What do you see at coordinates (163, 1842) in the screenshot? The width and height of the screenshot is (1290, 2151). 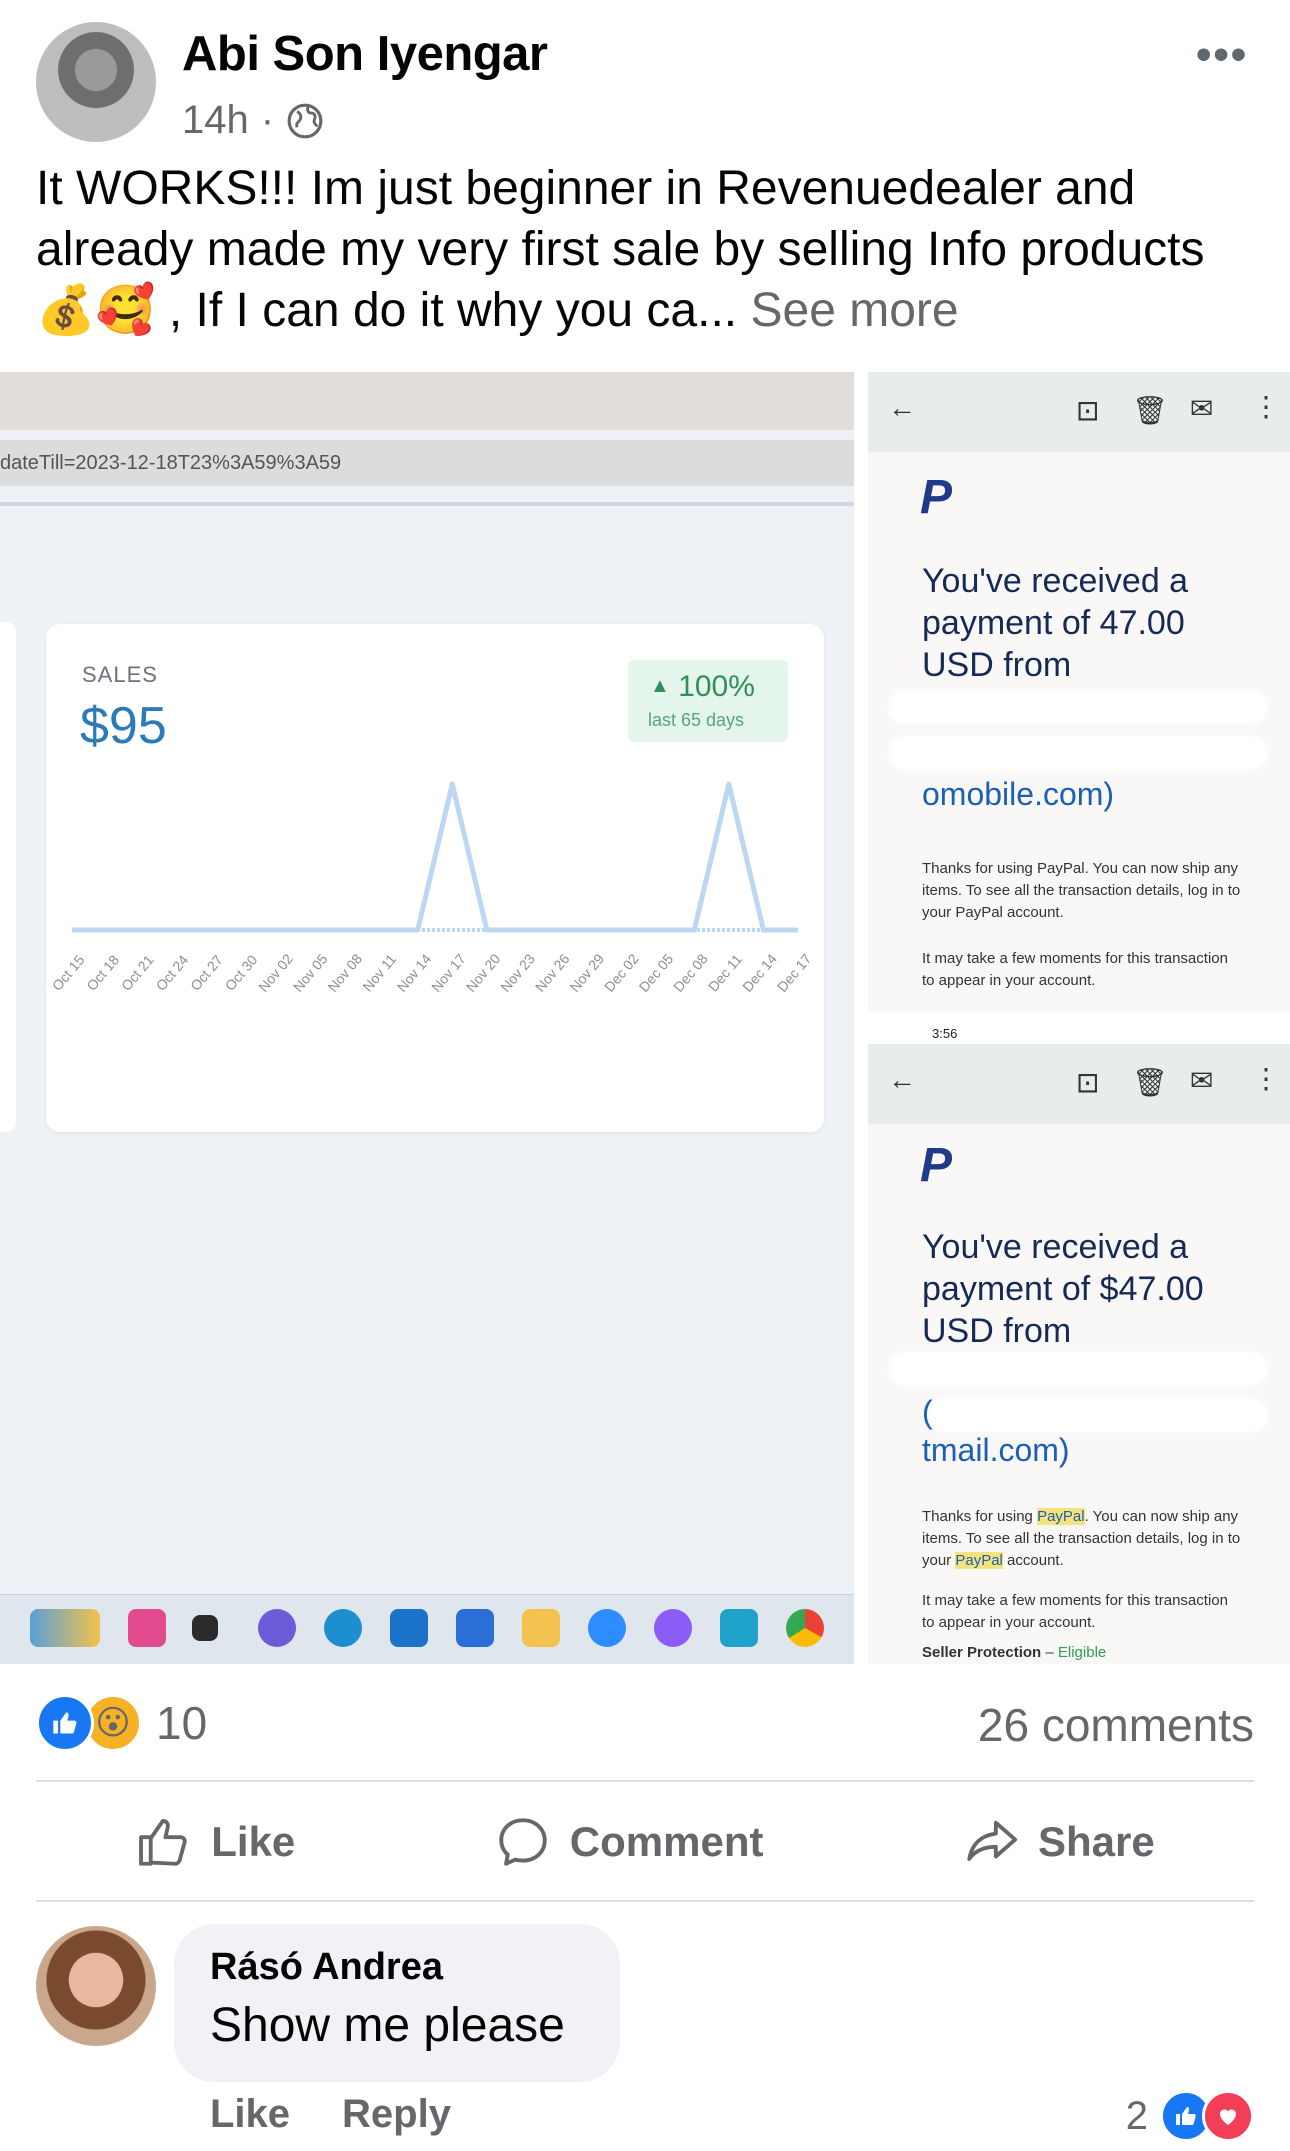 I see `thumbs-up-icon` at bounding box center [163, 1842].